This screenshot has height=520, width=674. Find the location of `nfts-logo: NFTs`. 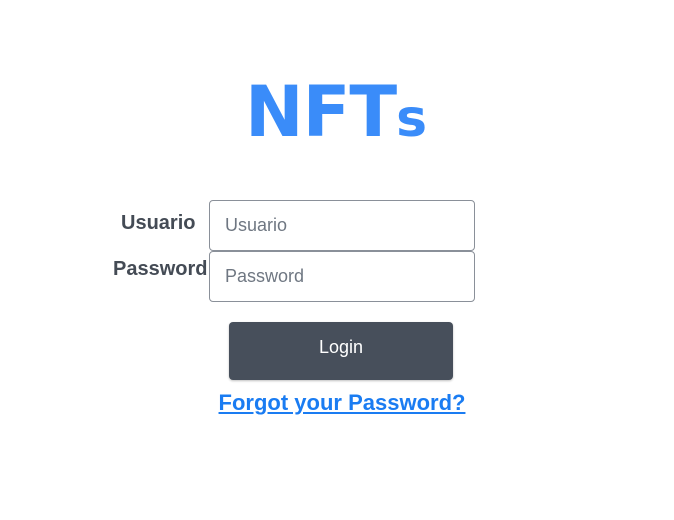

nfts-logo: NFTs is located at coordinates (352, 112).